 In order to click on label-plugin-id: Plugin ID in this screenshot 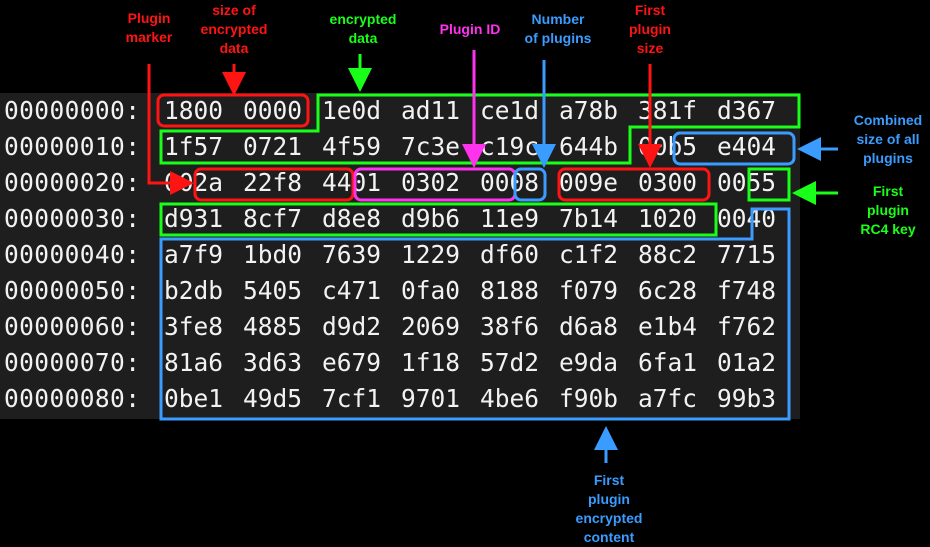, I will do `click(470, 29)`.